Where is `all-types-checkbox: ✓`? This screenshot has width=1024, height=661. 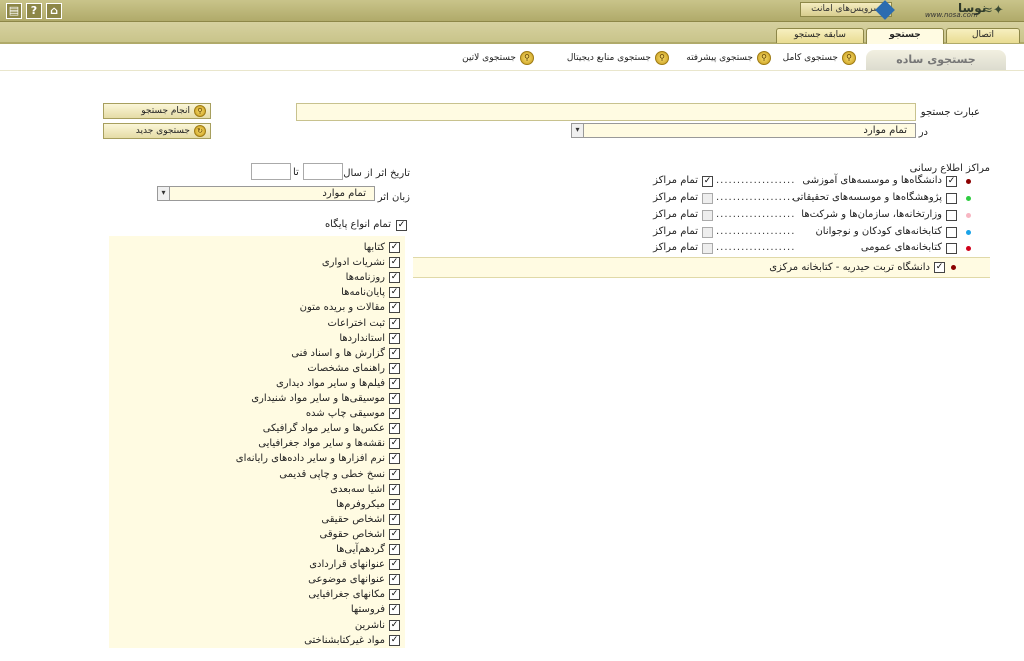 all-types-checkbox: ✓ is located at coordinates (401, 225).